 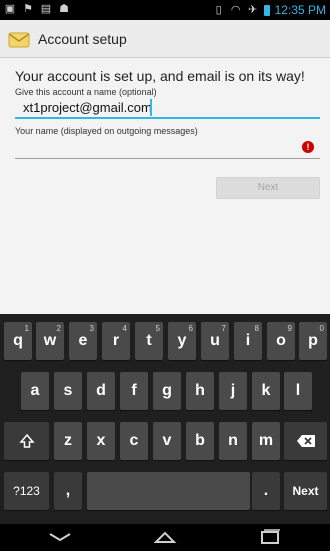 What do you see at coordinates (18, 341) in the screenshot?
I see `key-q: q1` at bounding box center [18, 341].